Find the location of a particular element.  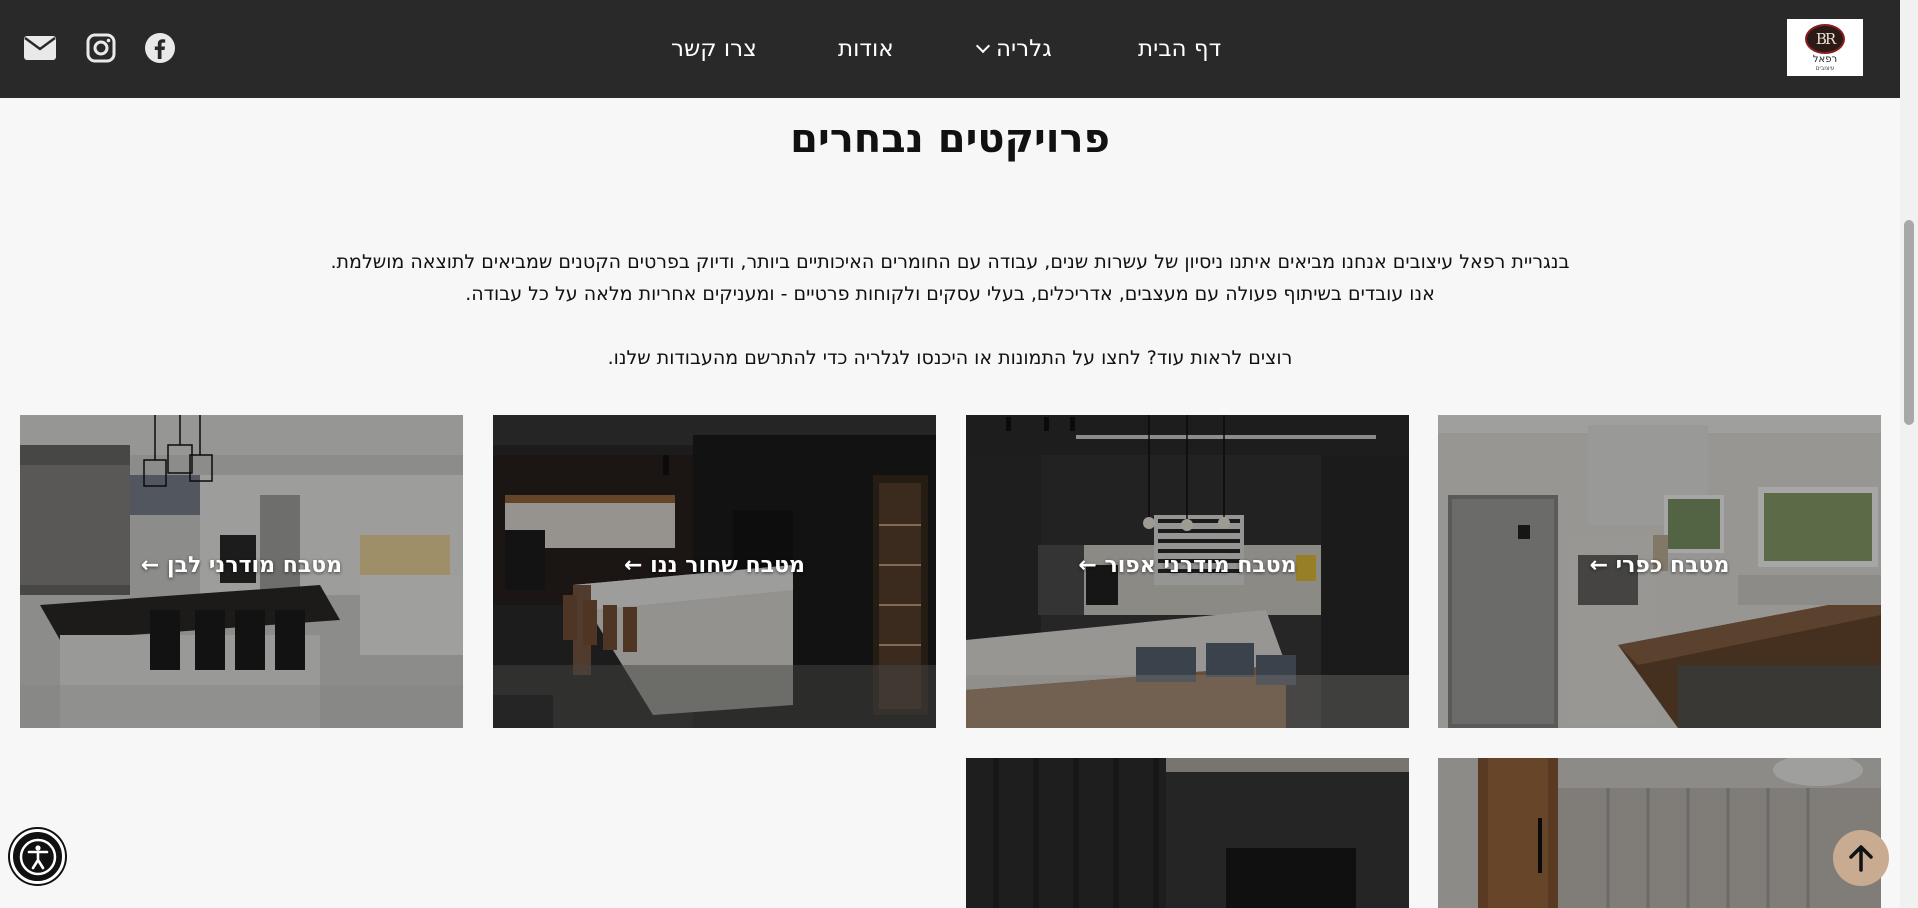

chevron-down-icon is located at coordinates (983, 46).